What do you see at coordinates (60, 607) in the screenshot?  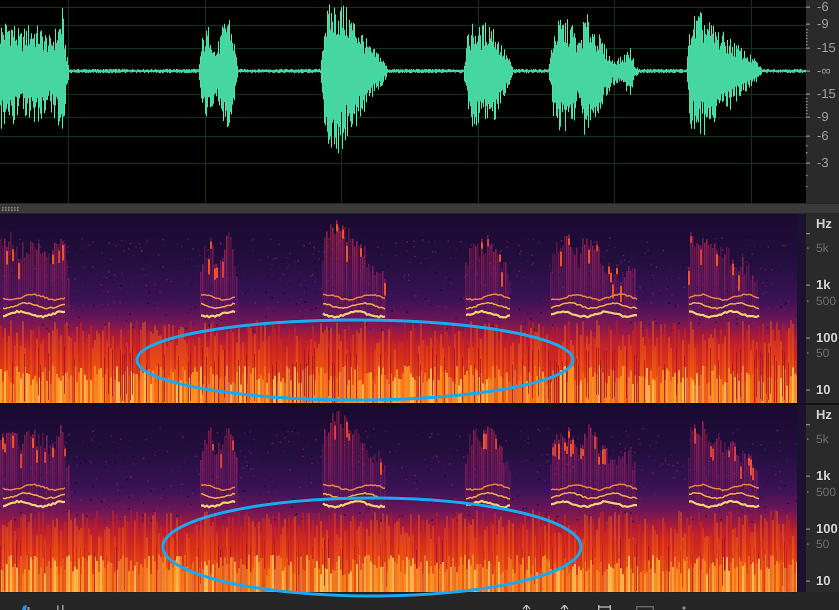 I see `bars-icon` at bounding box center [60, 607].